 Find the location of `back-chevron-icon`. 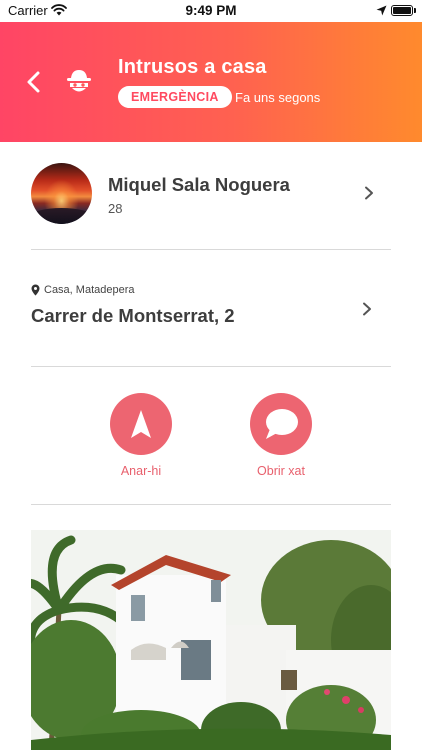

back-chevron-icon is located at coordinates (34, 82).